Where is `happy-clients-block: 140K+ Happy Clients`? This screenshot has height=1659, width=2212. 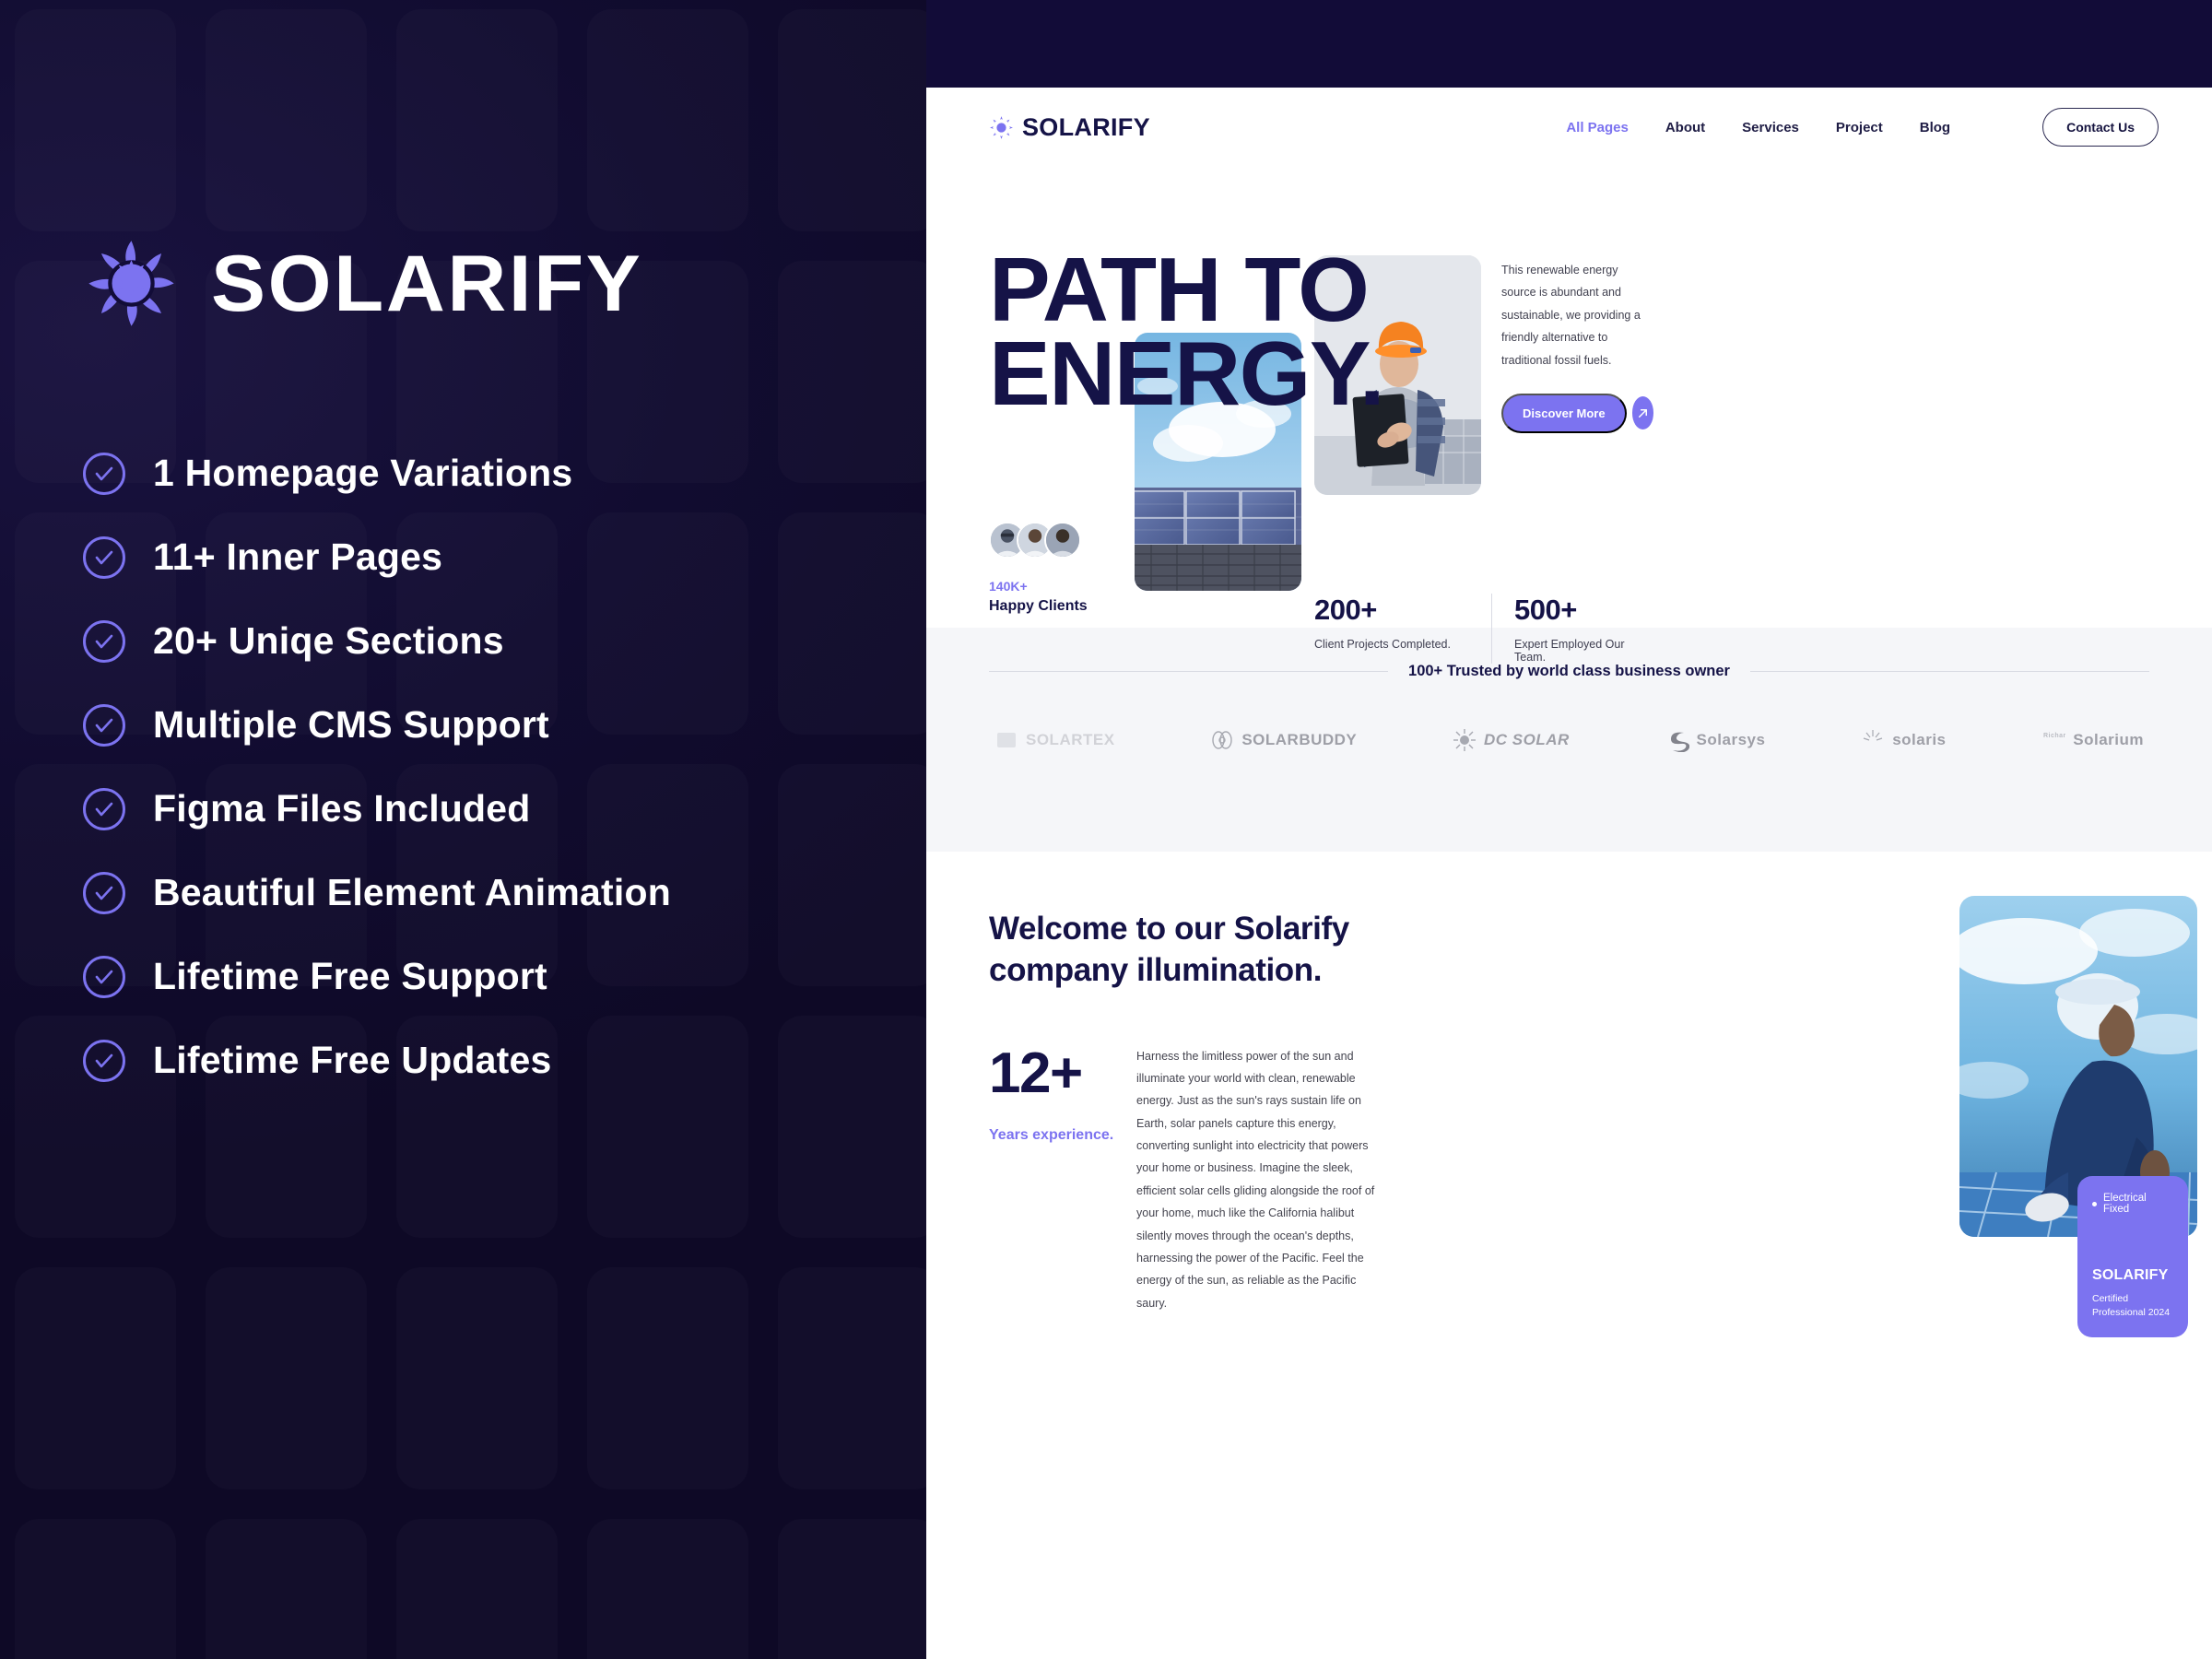
happy-clients-block: 140K+ Happy Clients is located at coordinates (1062, 568).